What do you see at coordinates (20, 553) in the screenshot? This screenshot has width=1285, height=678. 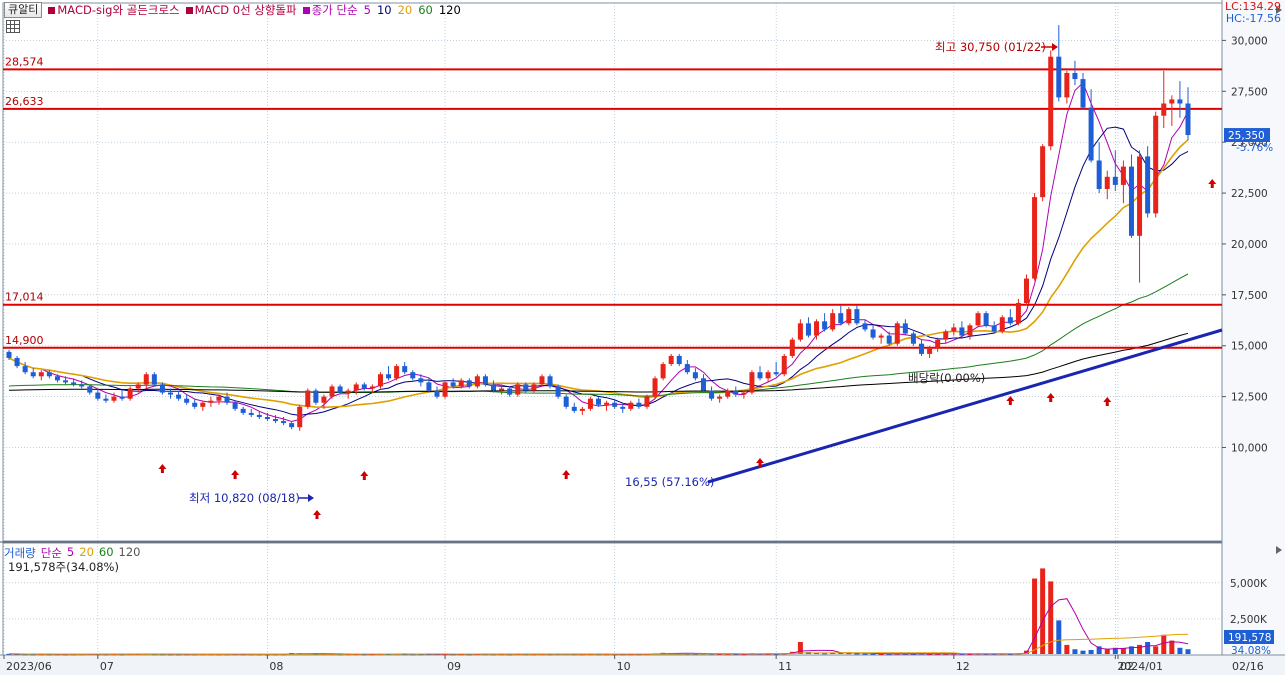 I see `volume-legend-label: 거래량` at bounding box center [20, 553].